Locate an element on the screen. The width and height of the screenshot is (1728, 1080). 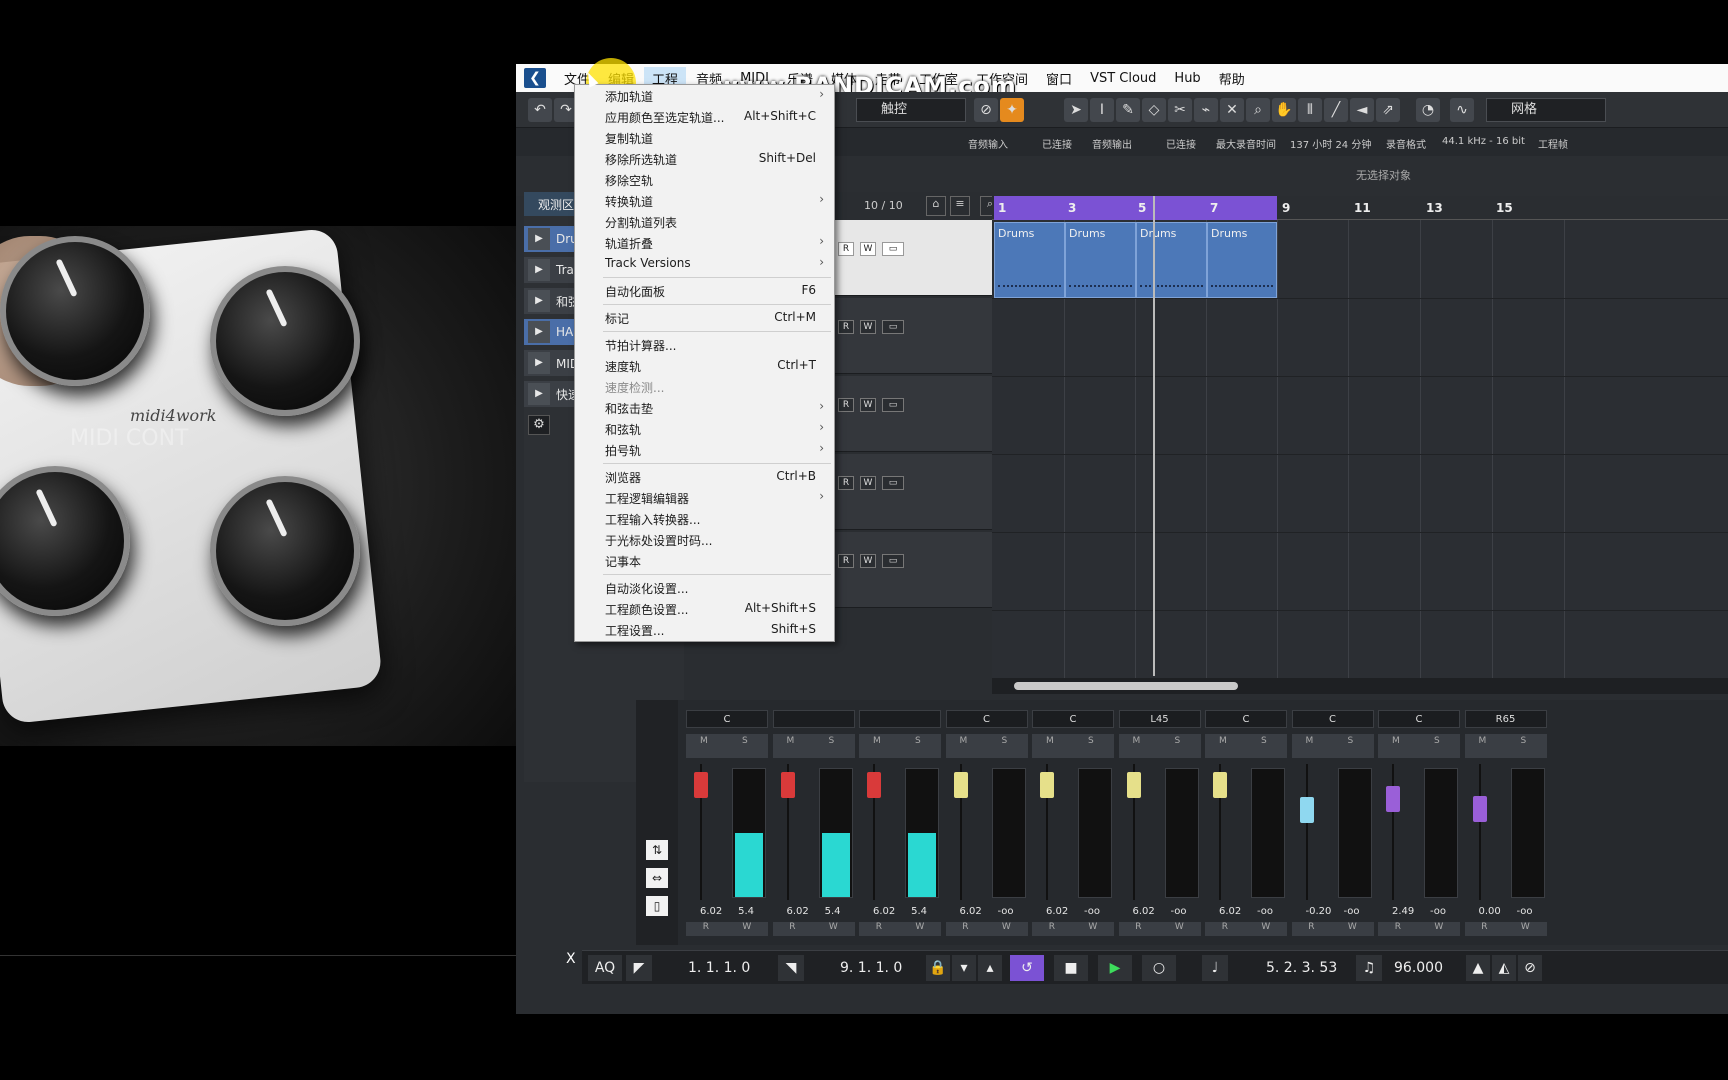
split-tool-icon: ✂ is located at coordinates (1180, 110).